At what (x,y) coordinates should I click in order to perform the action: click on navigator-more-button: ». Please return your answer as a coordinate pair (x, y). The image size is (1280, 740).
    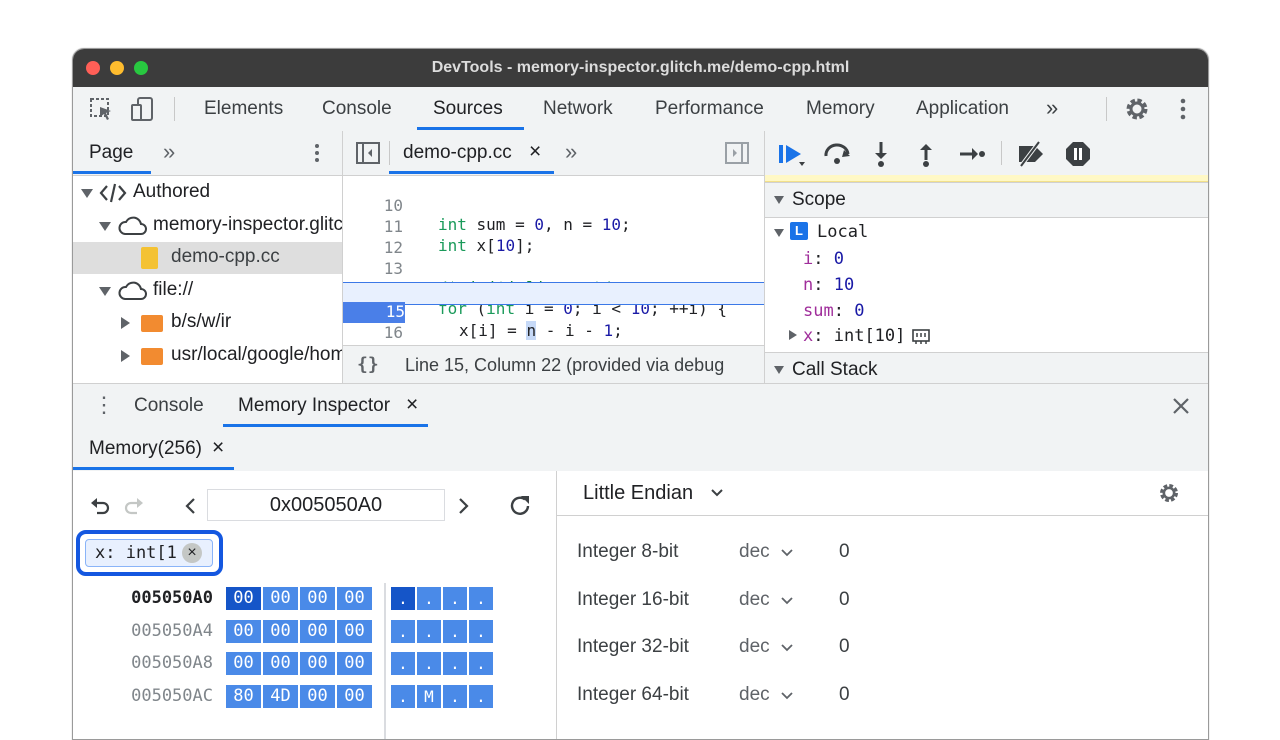
    Looking at the image, I should click on (169, 152).